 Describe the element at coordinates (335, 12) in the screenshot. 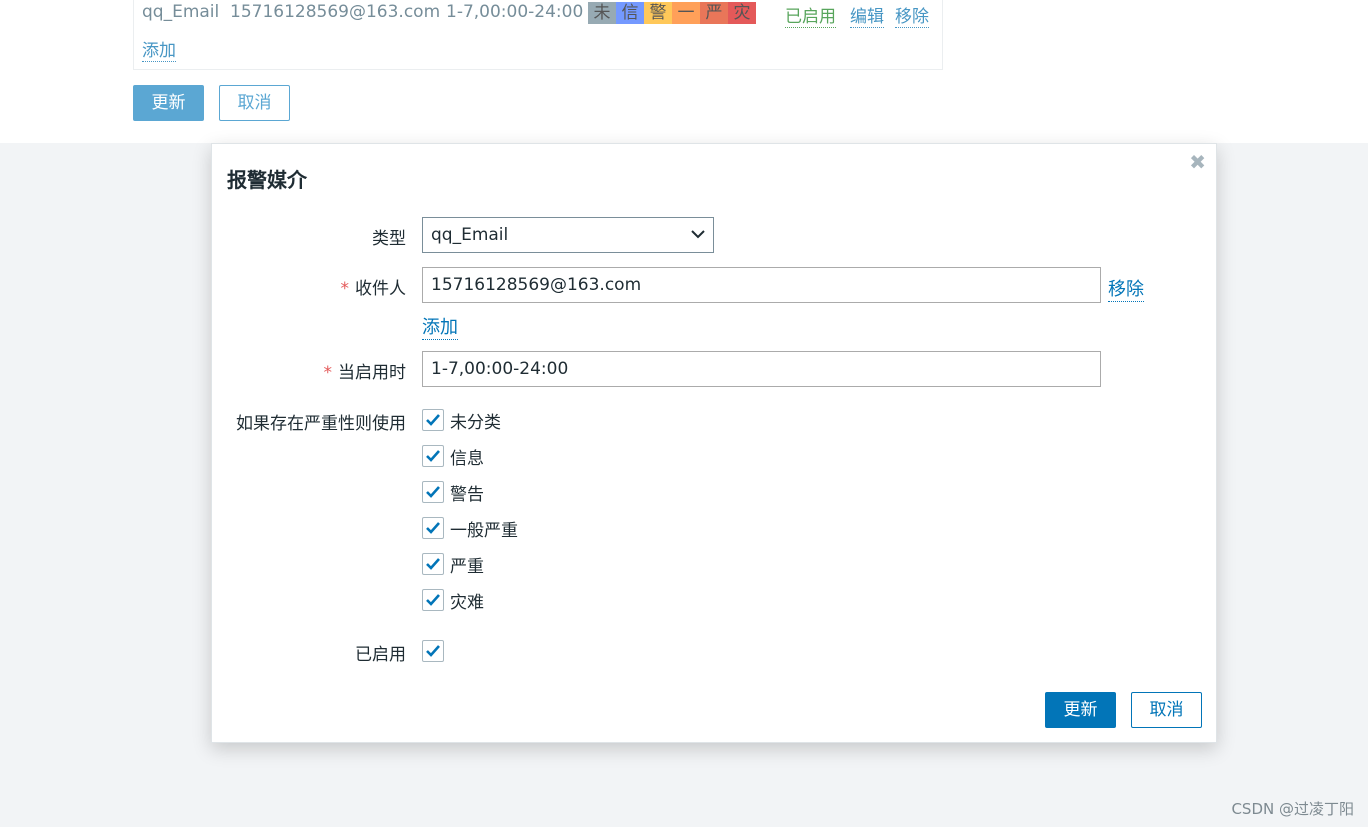

I see `media-sendto: 15716128569@163.com` at that location.